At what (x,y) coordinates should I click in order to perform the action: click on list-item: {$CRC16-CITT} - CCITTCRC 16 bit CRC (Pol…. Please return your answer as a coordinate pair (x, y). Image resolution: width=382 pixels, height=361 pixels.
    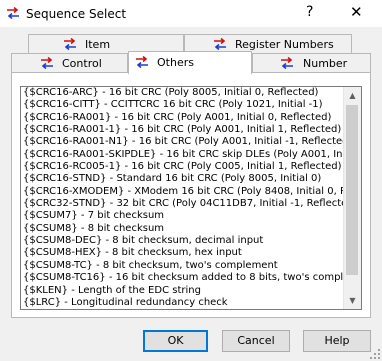
    Looking at the image, I should click on (182, 105).